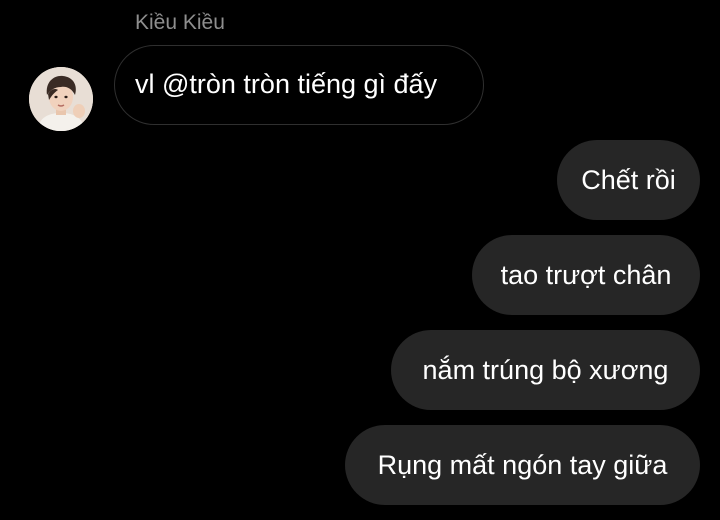 The image size is (720, 520). Describe the element at coordinates (180, 22) in the screenshot. I see `sender-name: Kiều Kiều` at that location.